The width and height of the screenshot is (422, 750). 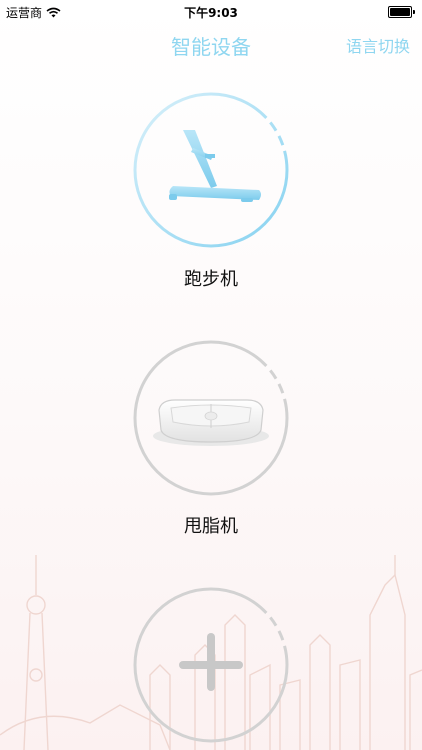 I want to click on treadmill-device-button, so click(x=211, y=170).